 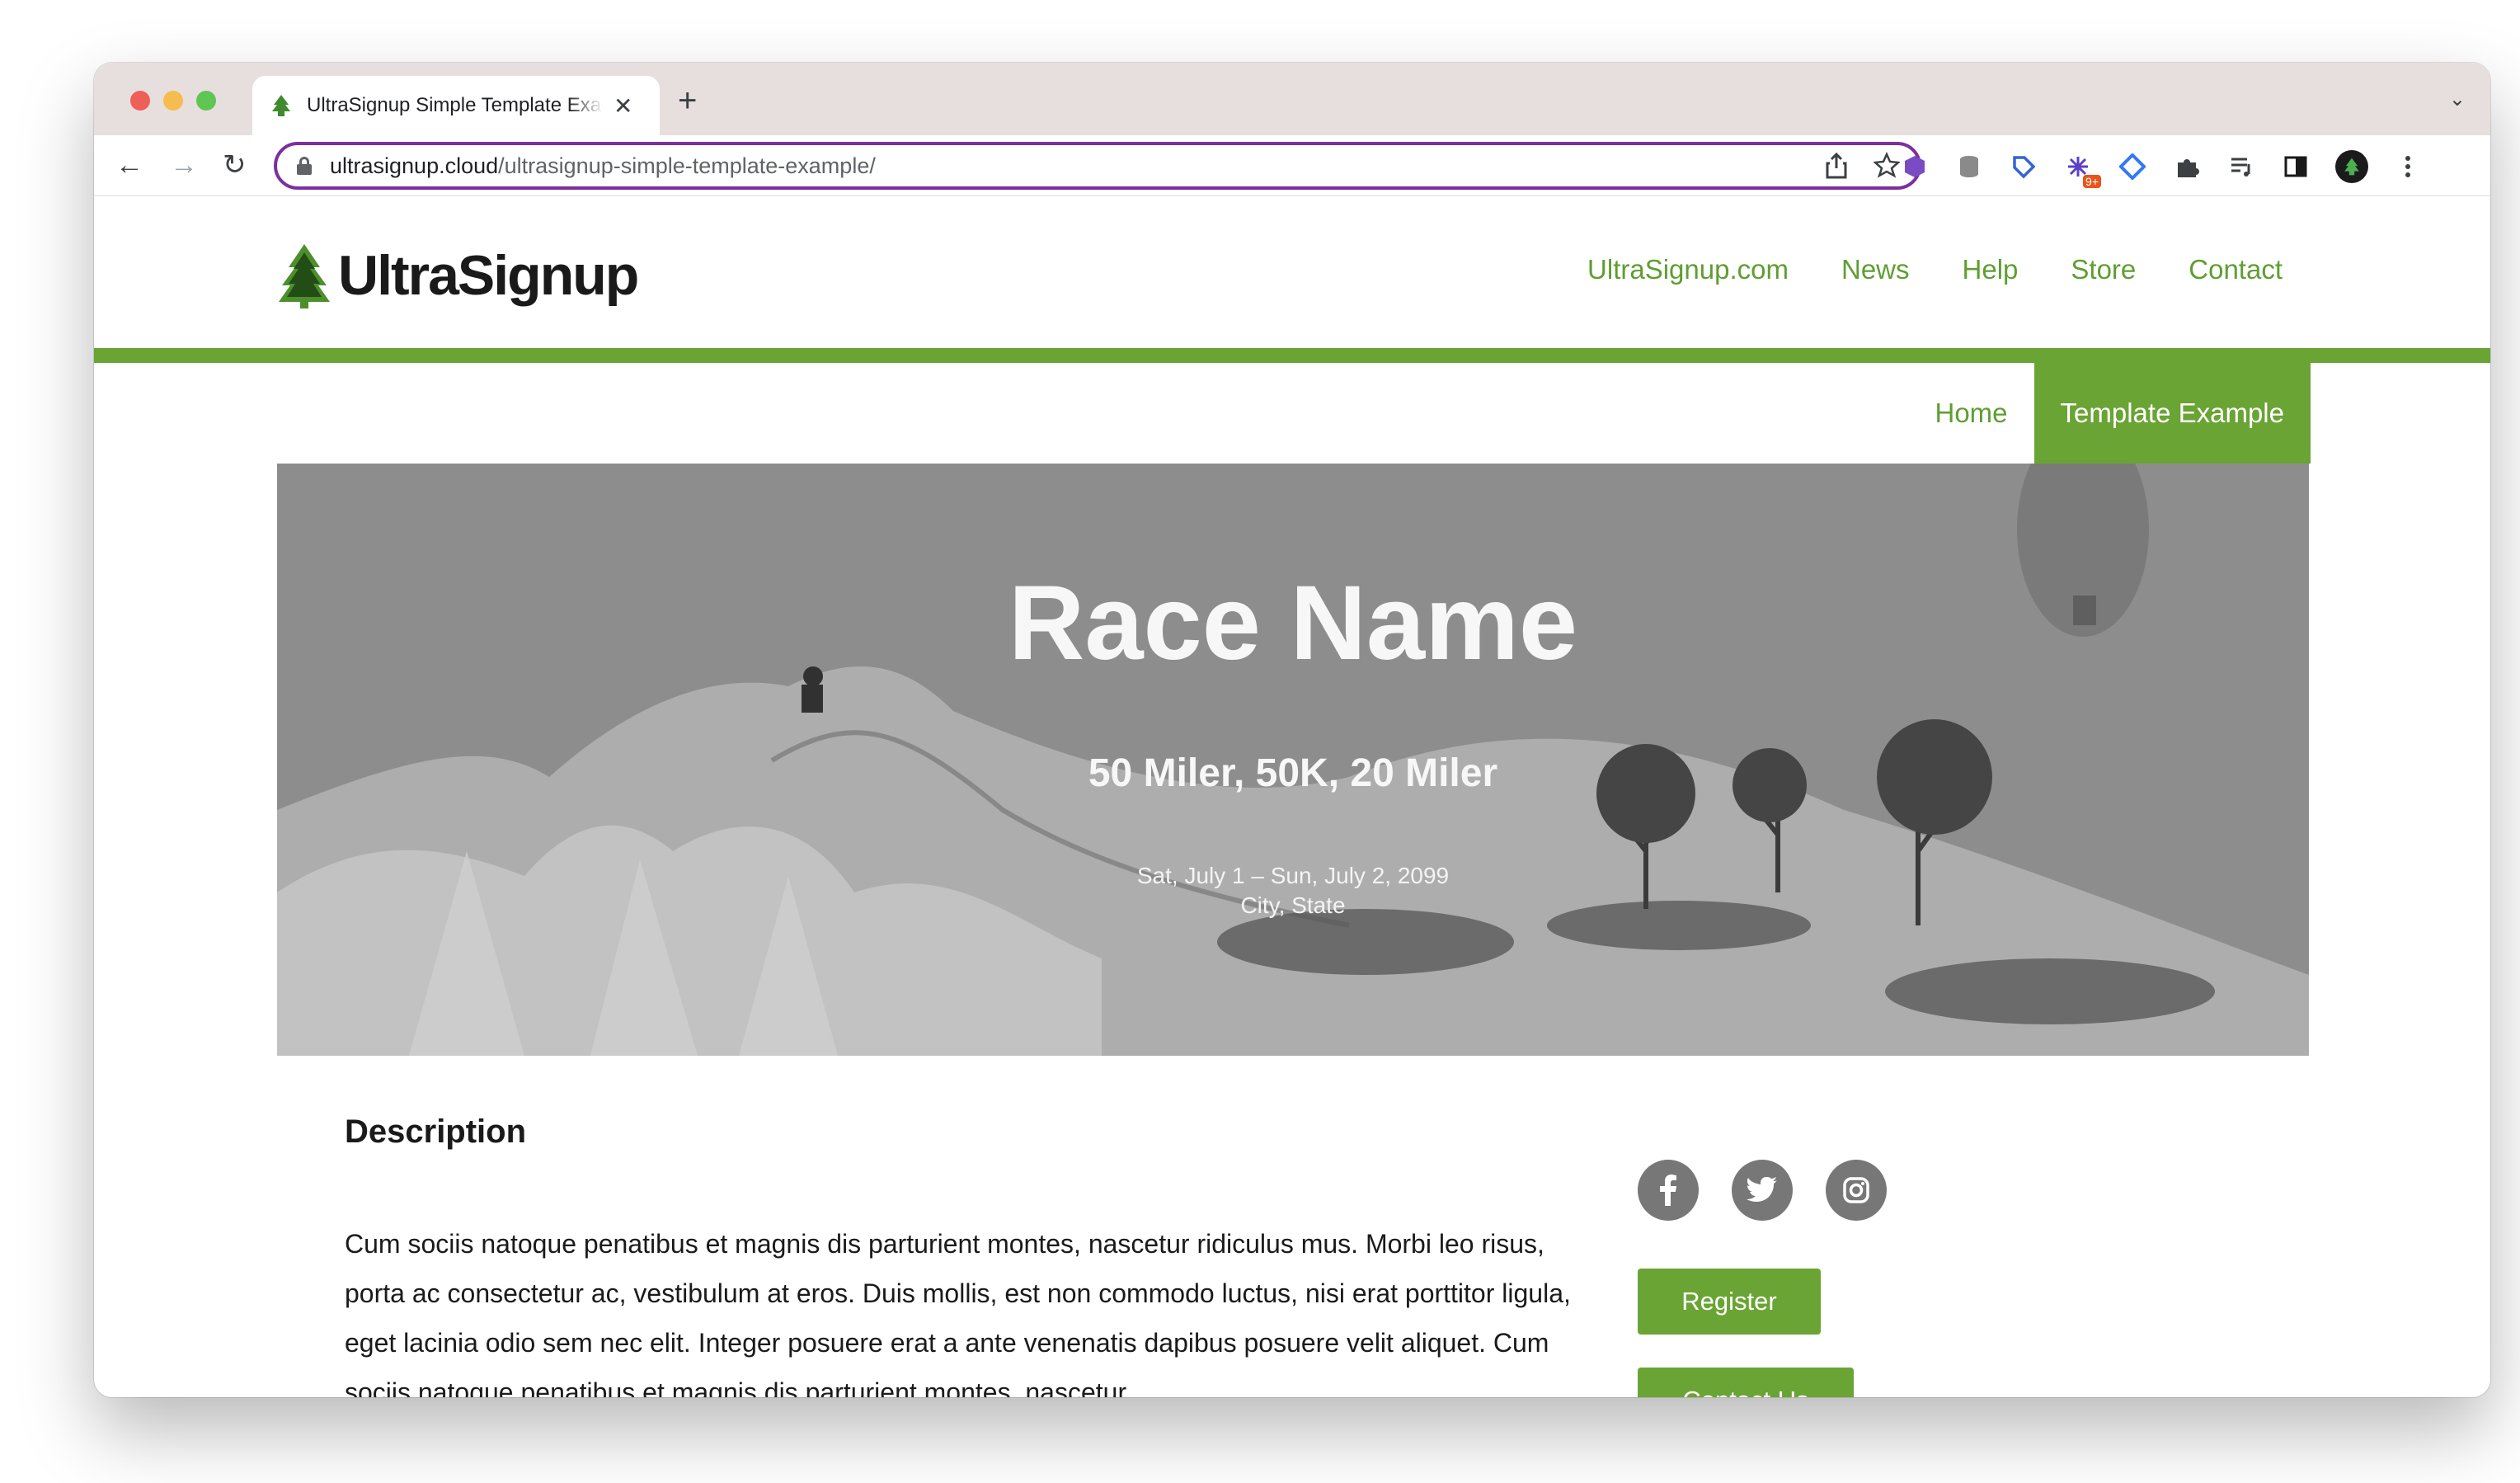 I want to click on tab-title: UltraSignup Simple Template Example, so click(x=455, y=105).